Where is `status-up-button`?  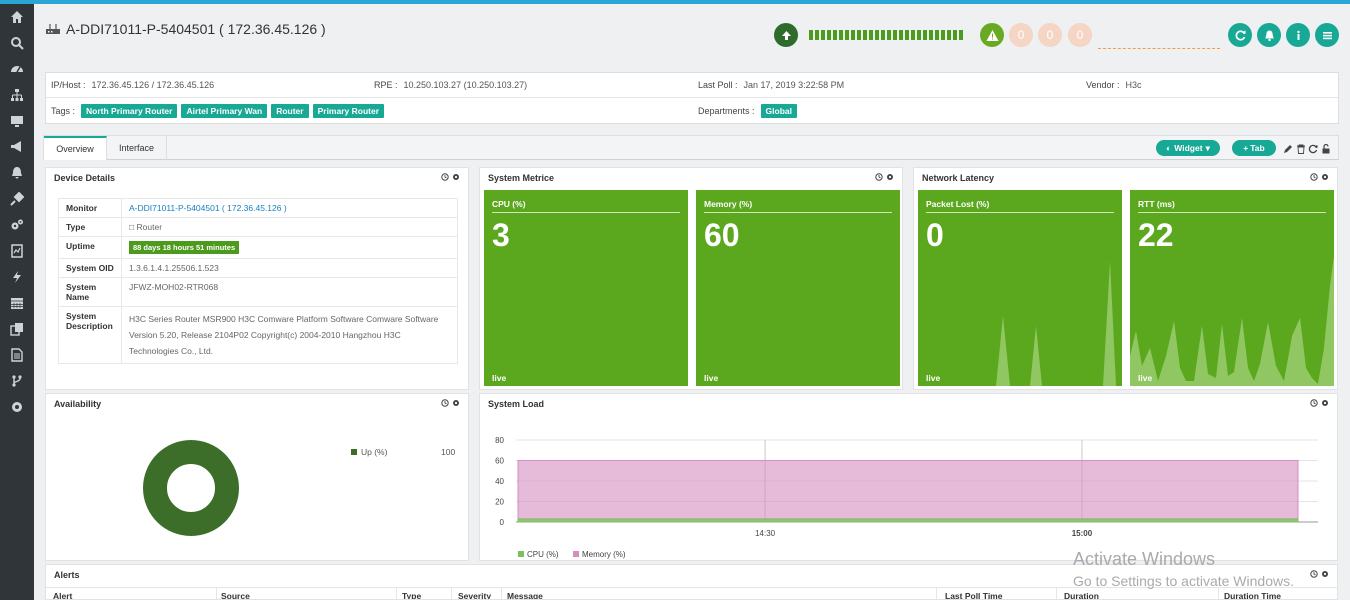 status-up-button is located at coordinates (786, 35).